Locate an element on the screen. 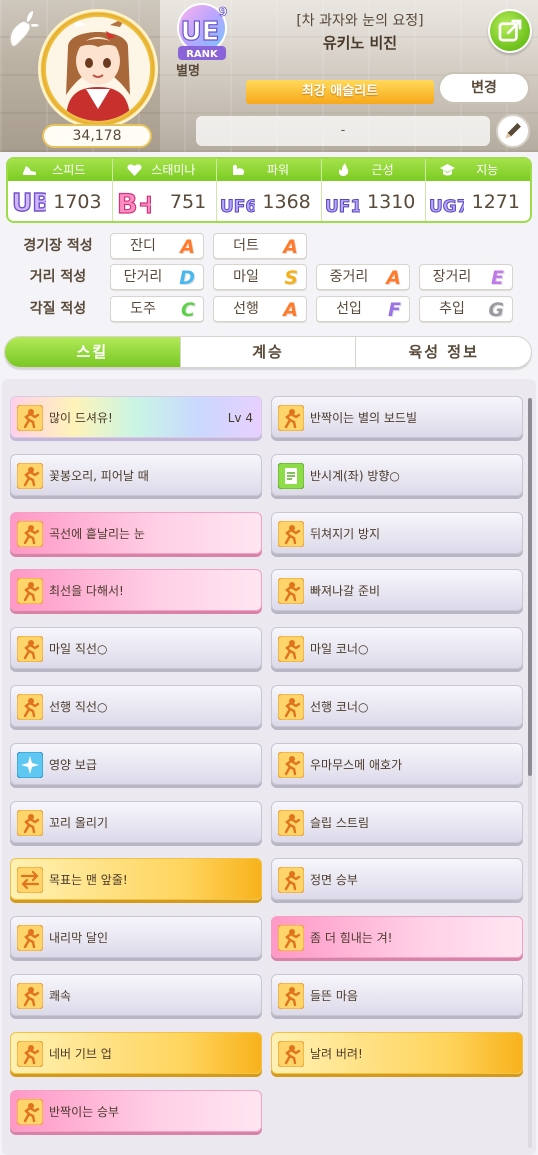 This screenshot has height=1155, width=538. skill-button: 마일 코너○ is located at coordinates (397, 648).